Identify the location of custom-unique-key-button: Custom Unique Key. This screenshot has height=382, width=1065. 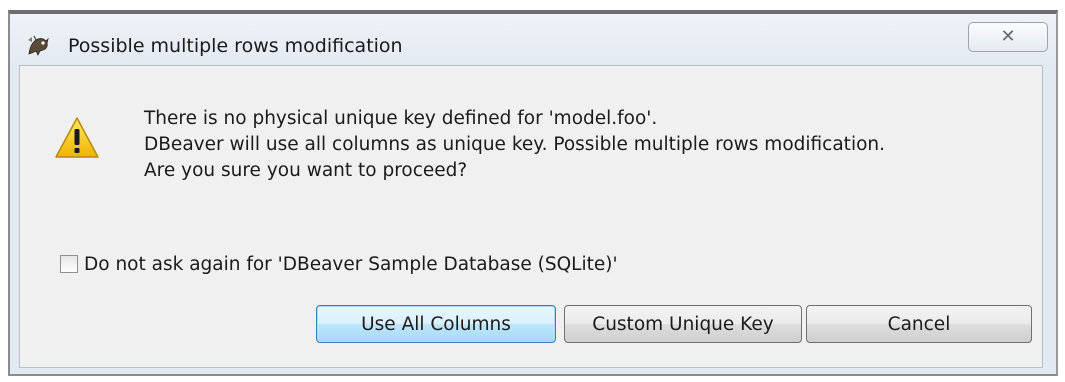
(683, 324).